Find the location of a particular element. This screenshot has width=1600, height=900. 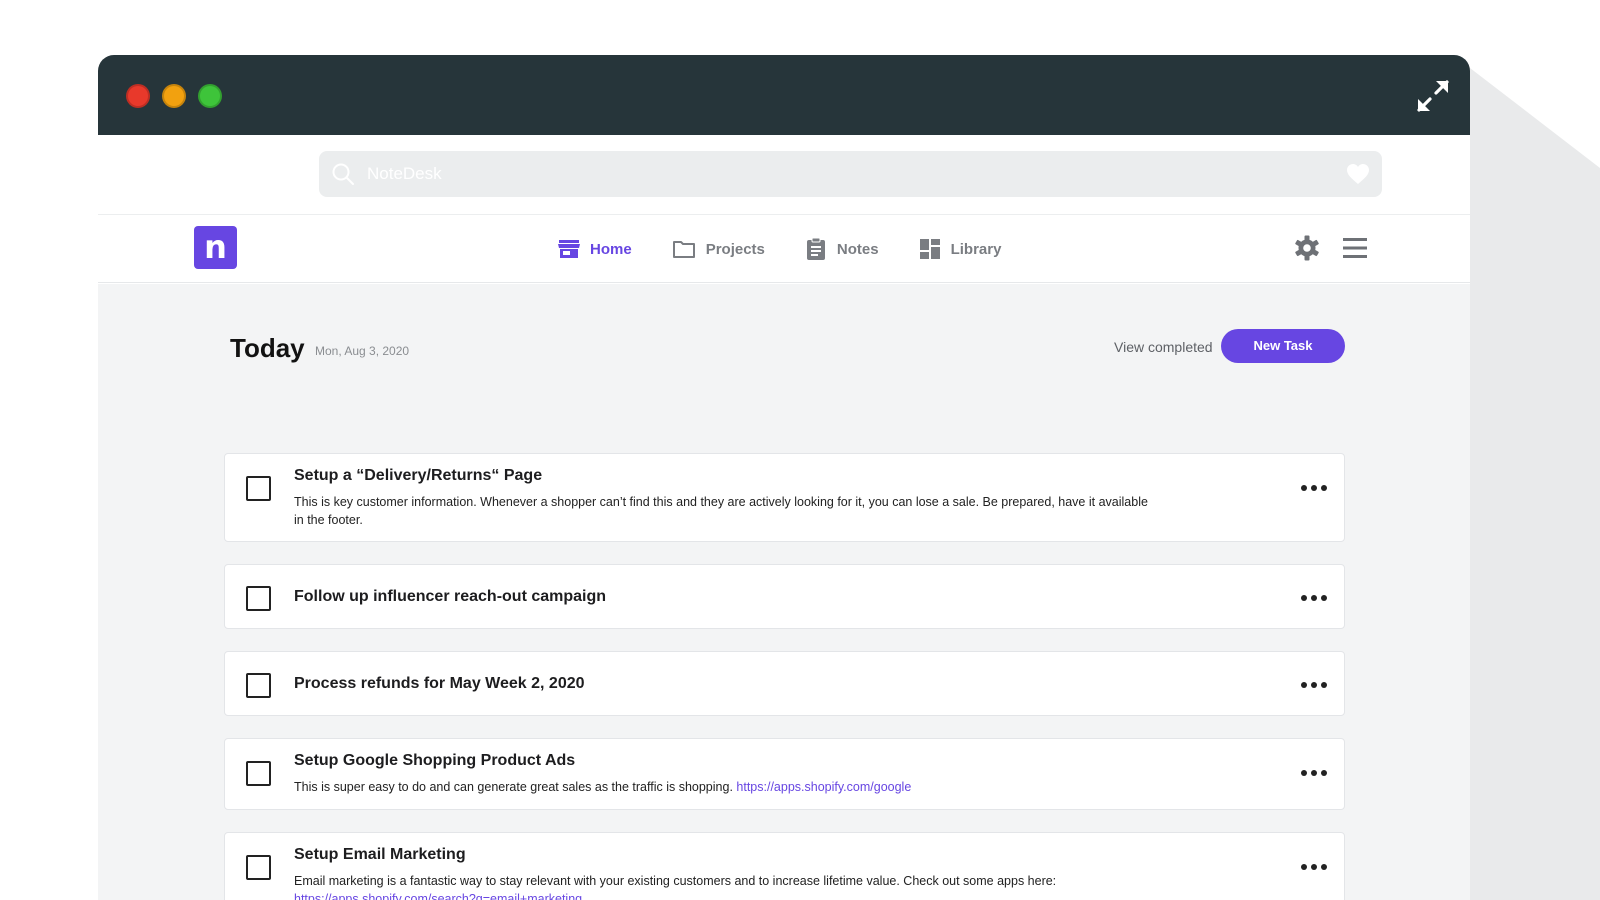

dashboard-icon is located at coordinates (929, 249).